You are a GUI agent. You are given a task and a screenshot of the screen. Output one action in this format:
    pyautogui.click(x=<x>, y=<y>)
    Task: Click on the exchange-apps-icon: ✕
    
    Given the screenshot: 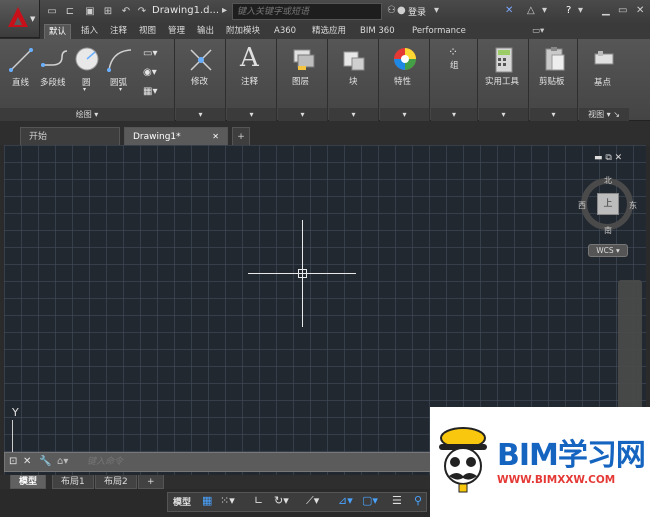 What is the action you would take?
    pyautogui.click(x=509, y=10)
    